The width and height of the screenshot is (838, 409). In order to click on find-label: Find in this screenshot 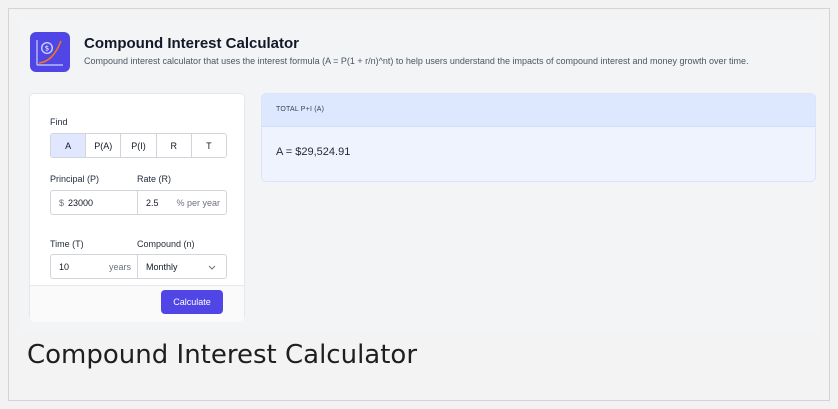, I will do `click(59, 122)`.